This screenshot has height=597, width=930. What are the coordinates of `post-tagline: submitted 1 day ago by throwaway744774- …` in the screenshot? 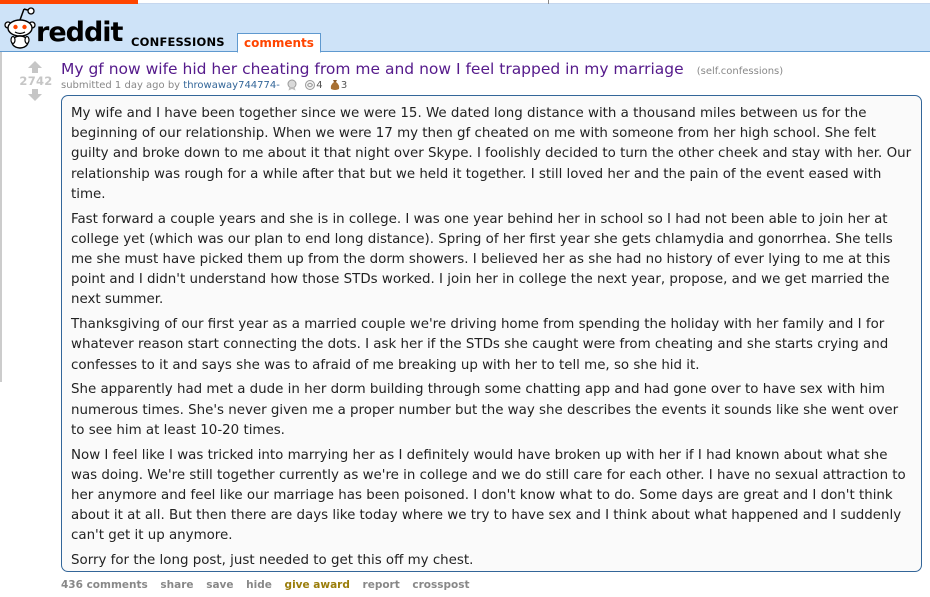 It's located at (204, 85).